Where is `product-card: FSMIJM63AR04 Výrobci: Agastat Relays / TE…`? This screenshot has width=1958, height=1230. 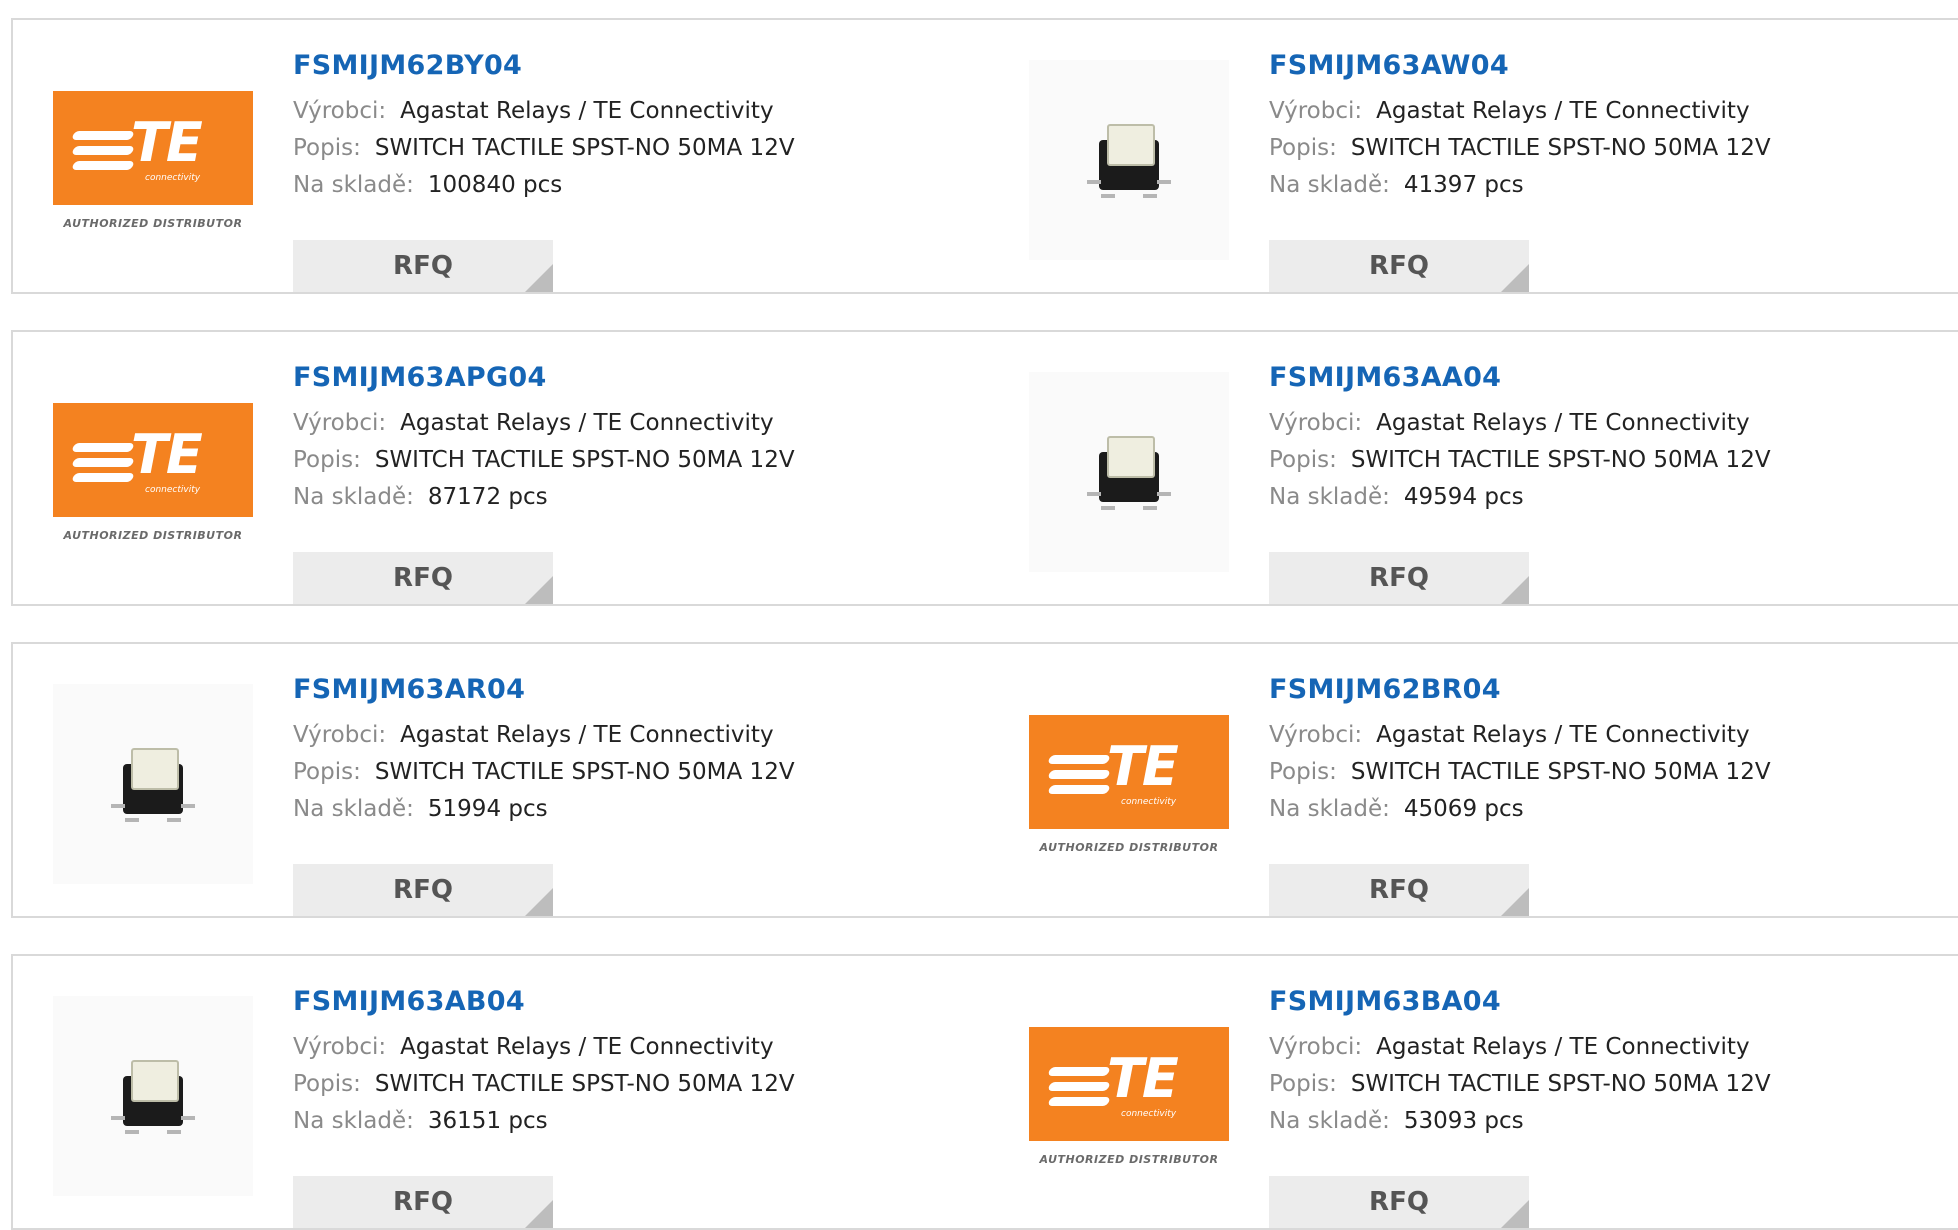
product-card: FSMIJM63AR04 Výrobci: Agastat Relays / TE… is located at coordinates (501, 780).